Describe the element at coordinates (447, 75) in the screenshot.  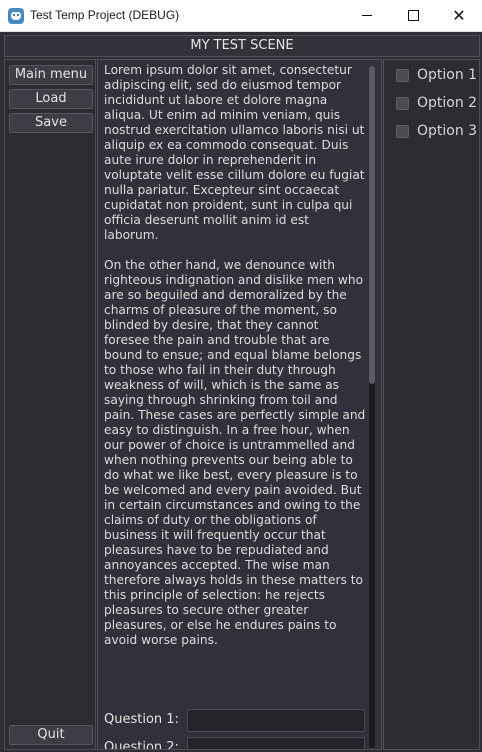
I see `option-1-label: Option 1` at that location.